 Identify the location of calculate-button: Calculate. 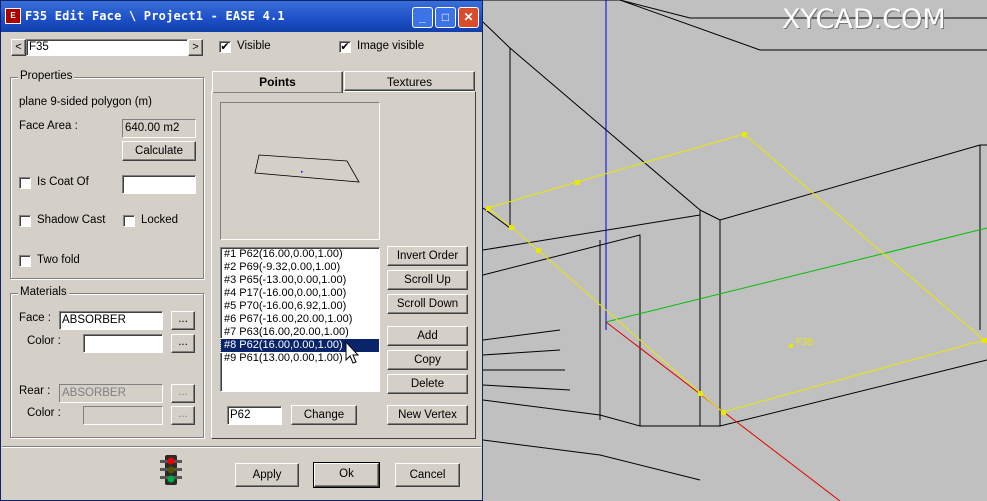
(159, 151).